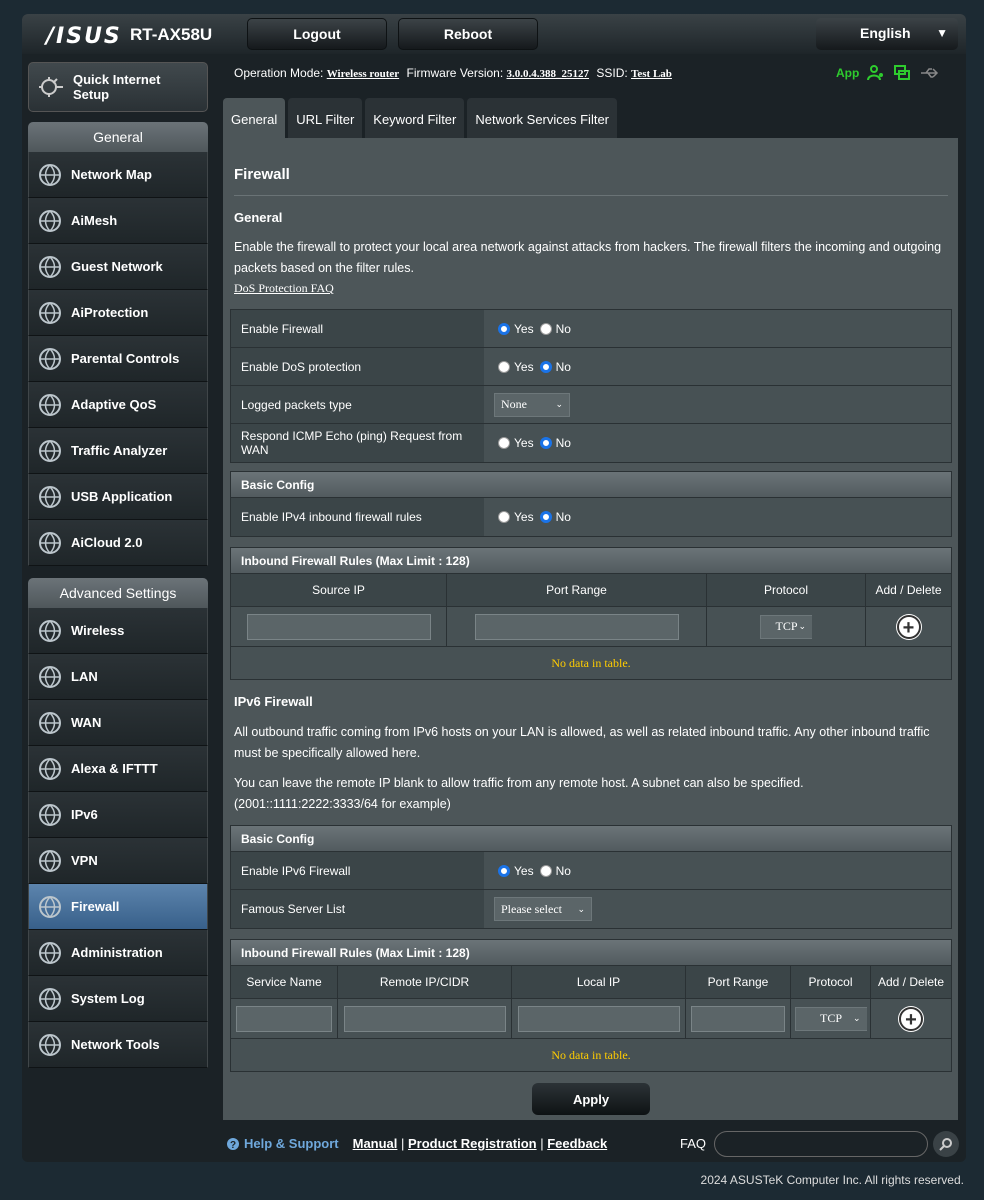 The height and width of the screenshot is (1200, 984). What do you see at coordinates (576, 626) in the screenshot?
I see `port-range-input` at bounding box center [576, 626].